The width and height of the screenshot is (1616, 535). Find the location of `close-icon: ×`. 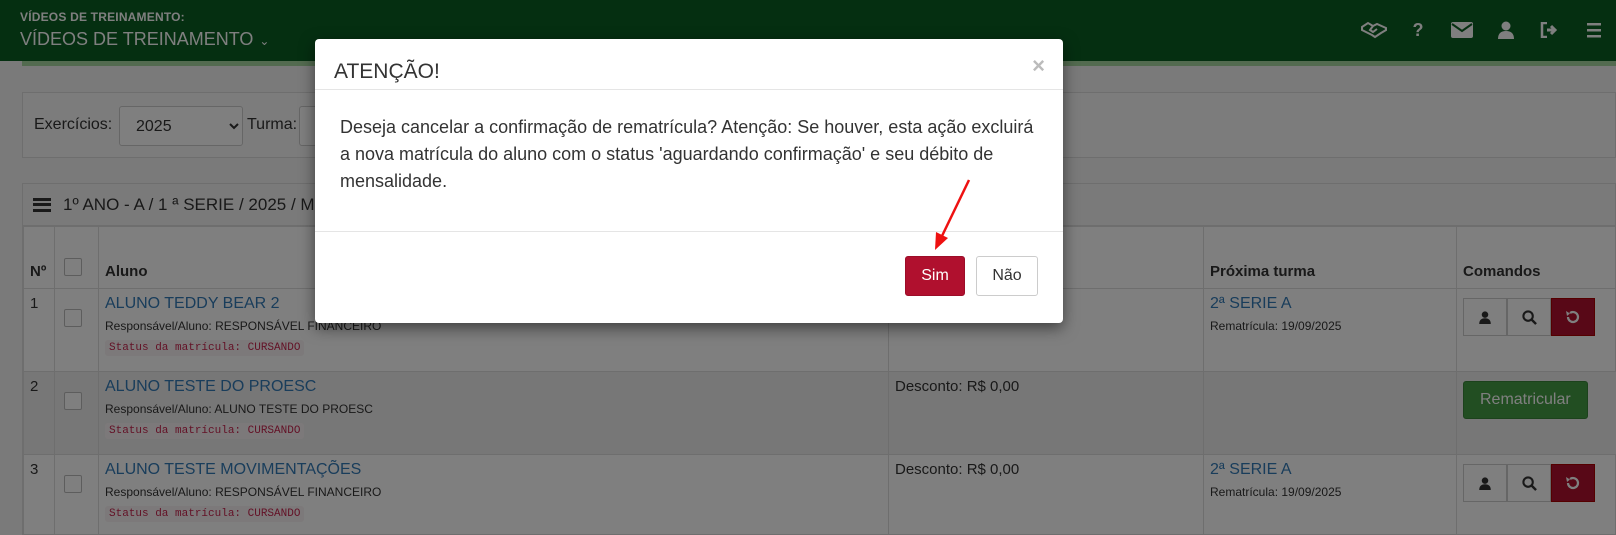

close-icon: × is located at coordinates (1038, 66).